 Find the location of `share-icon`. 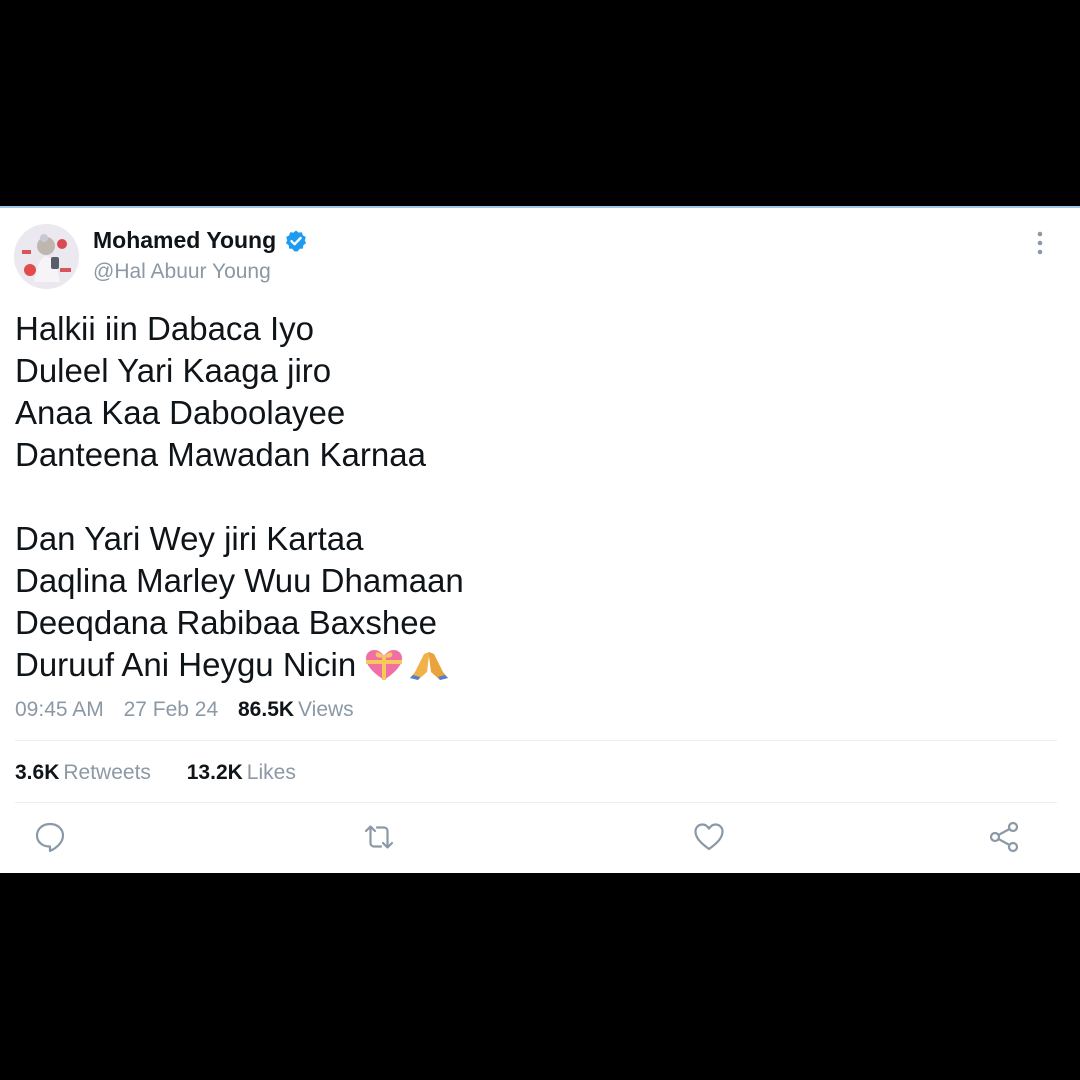

share-icon is located at coordinates (1004, 837).